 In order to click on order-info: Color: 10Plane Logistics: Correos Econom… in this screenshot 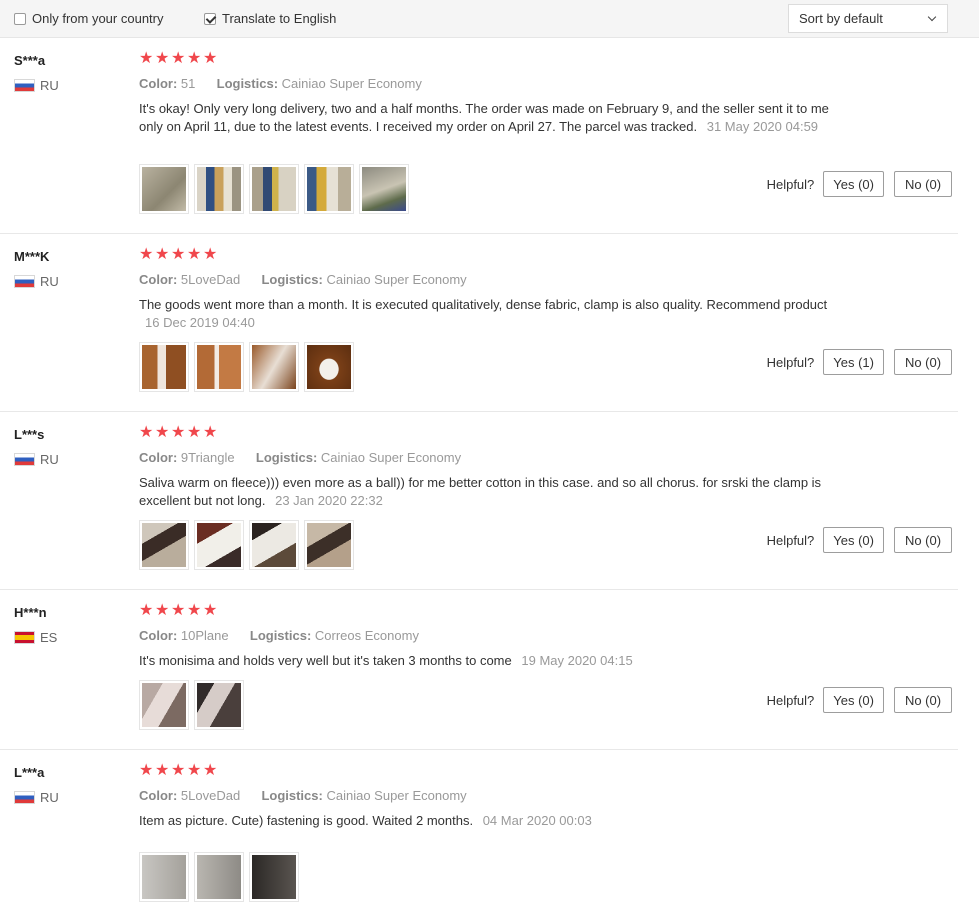, I will do `click(279, 635)`.